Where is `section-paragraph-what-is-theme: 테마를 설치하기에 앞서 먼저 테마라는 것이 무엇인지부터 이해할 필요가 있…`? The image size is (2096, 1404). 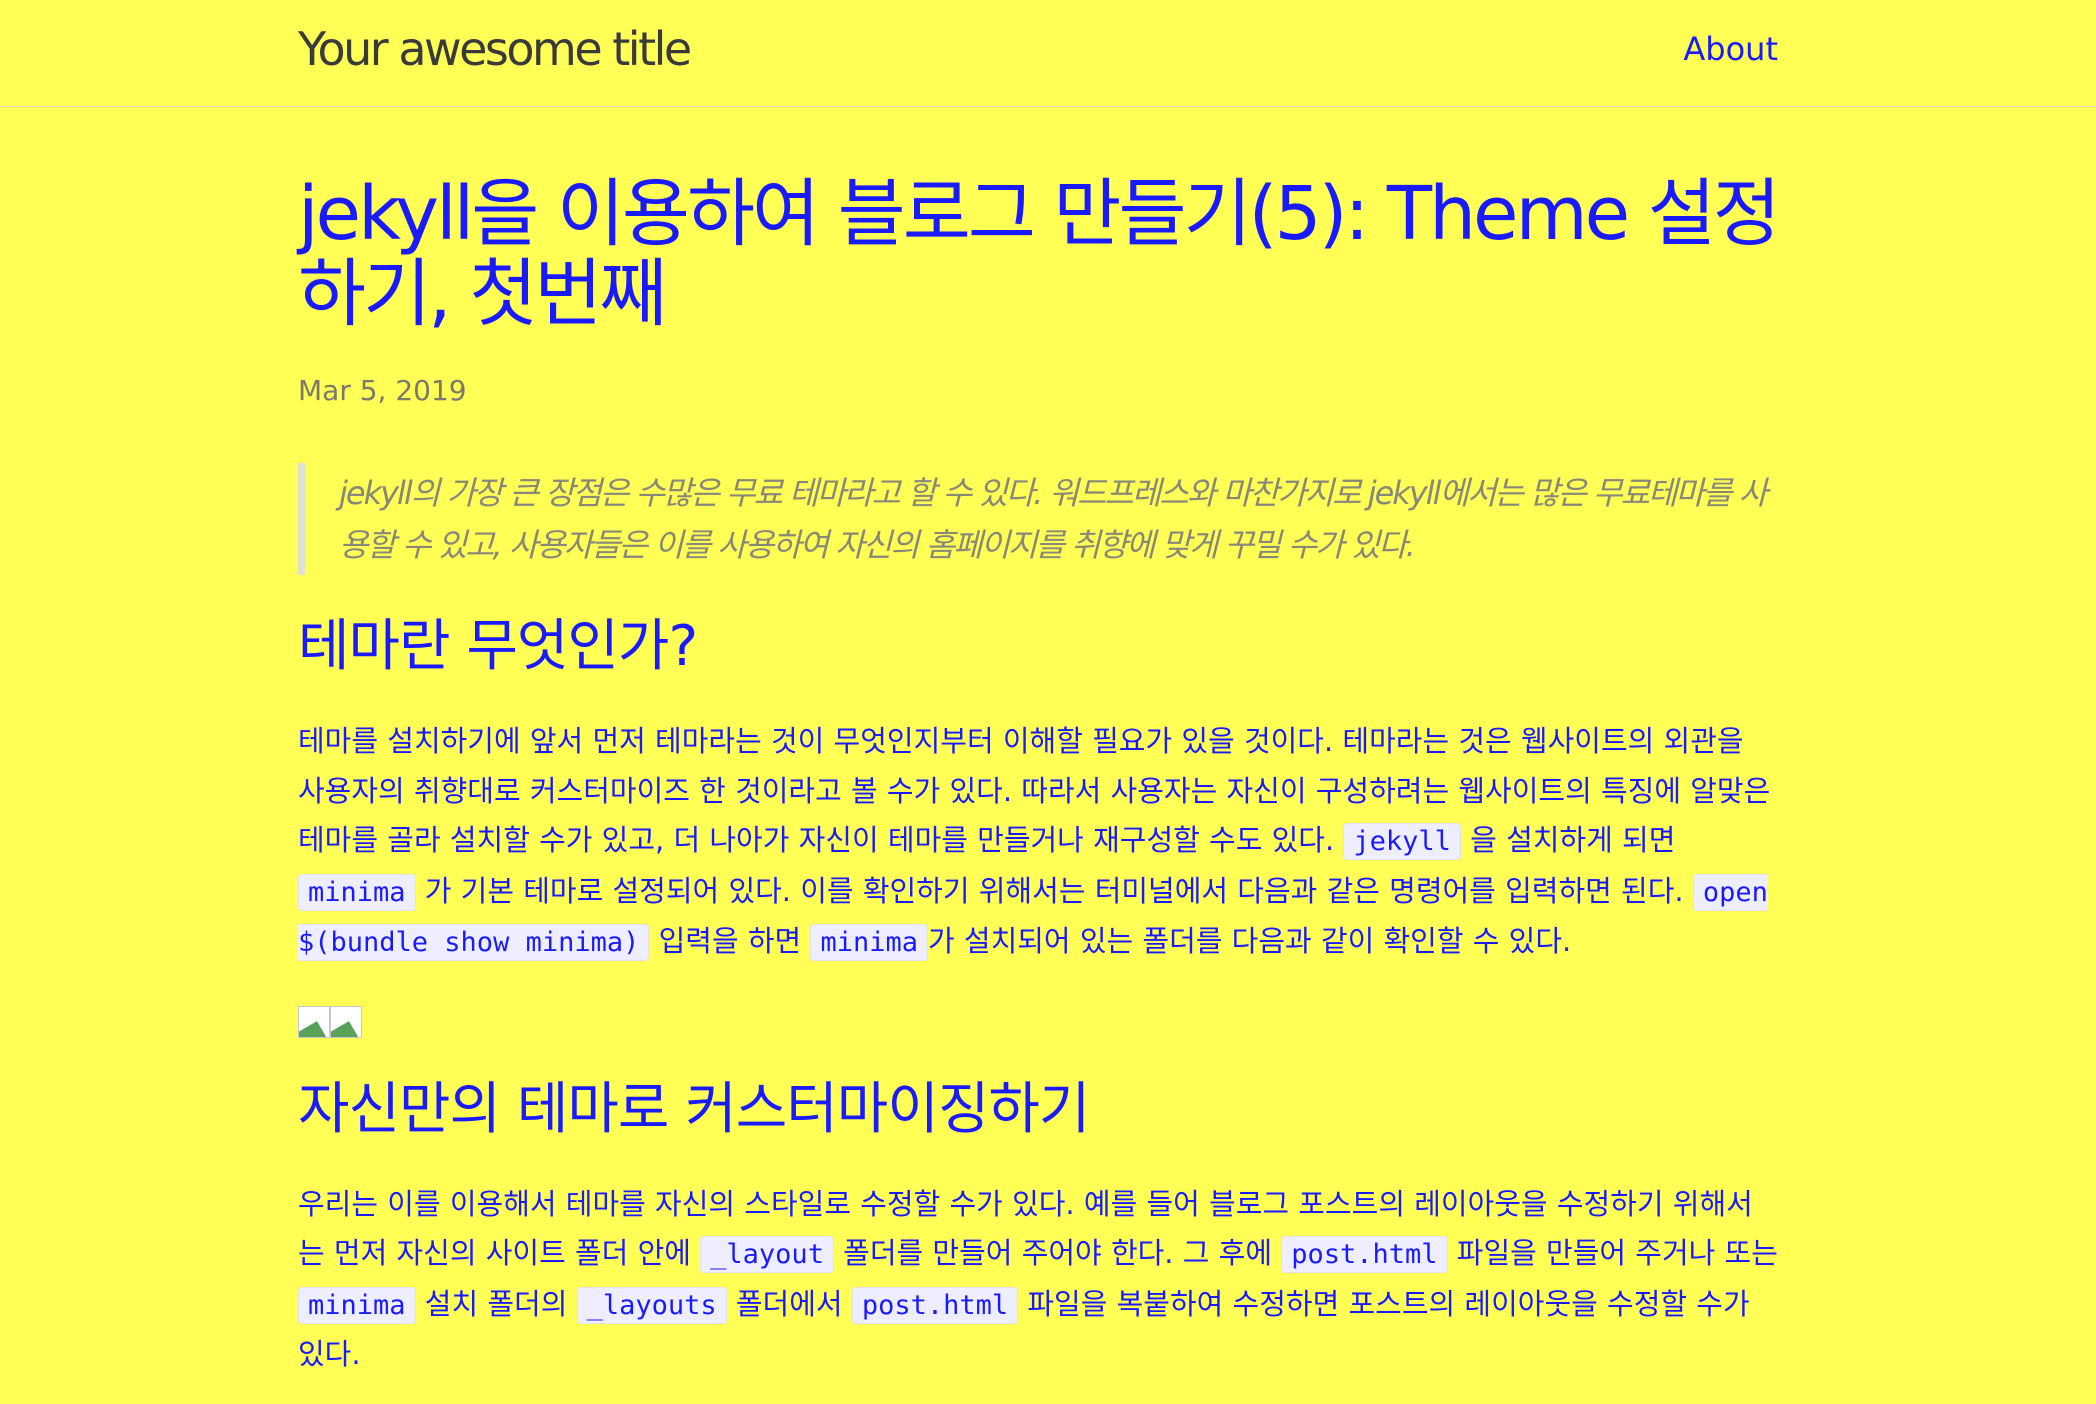
section-paragraph-what-is-theme: 테마를 설치하기에 앞서 먼저 테마라는 것이 무엇인지부터 이해할 필요가 있… is located at coordinates (1038, 842).